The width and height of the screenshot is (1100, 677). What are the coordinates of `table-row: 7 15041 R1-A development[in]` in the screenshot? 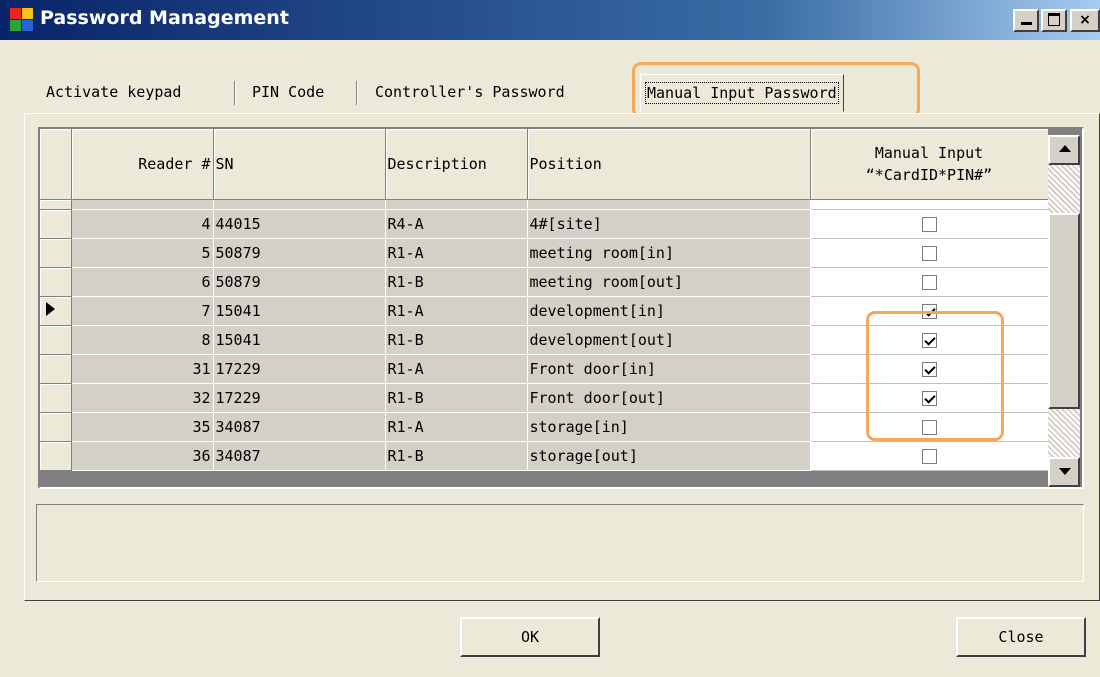 It's located at (544, 311).